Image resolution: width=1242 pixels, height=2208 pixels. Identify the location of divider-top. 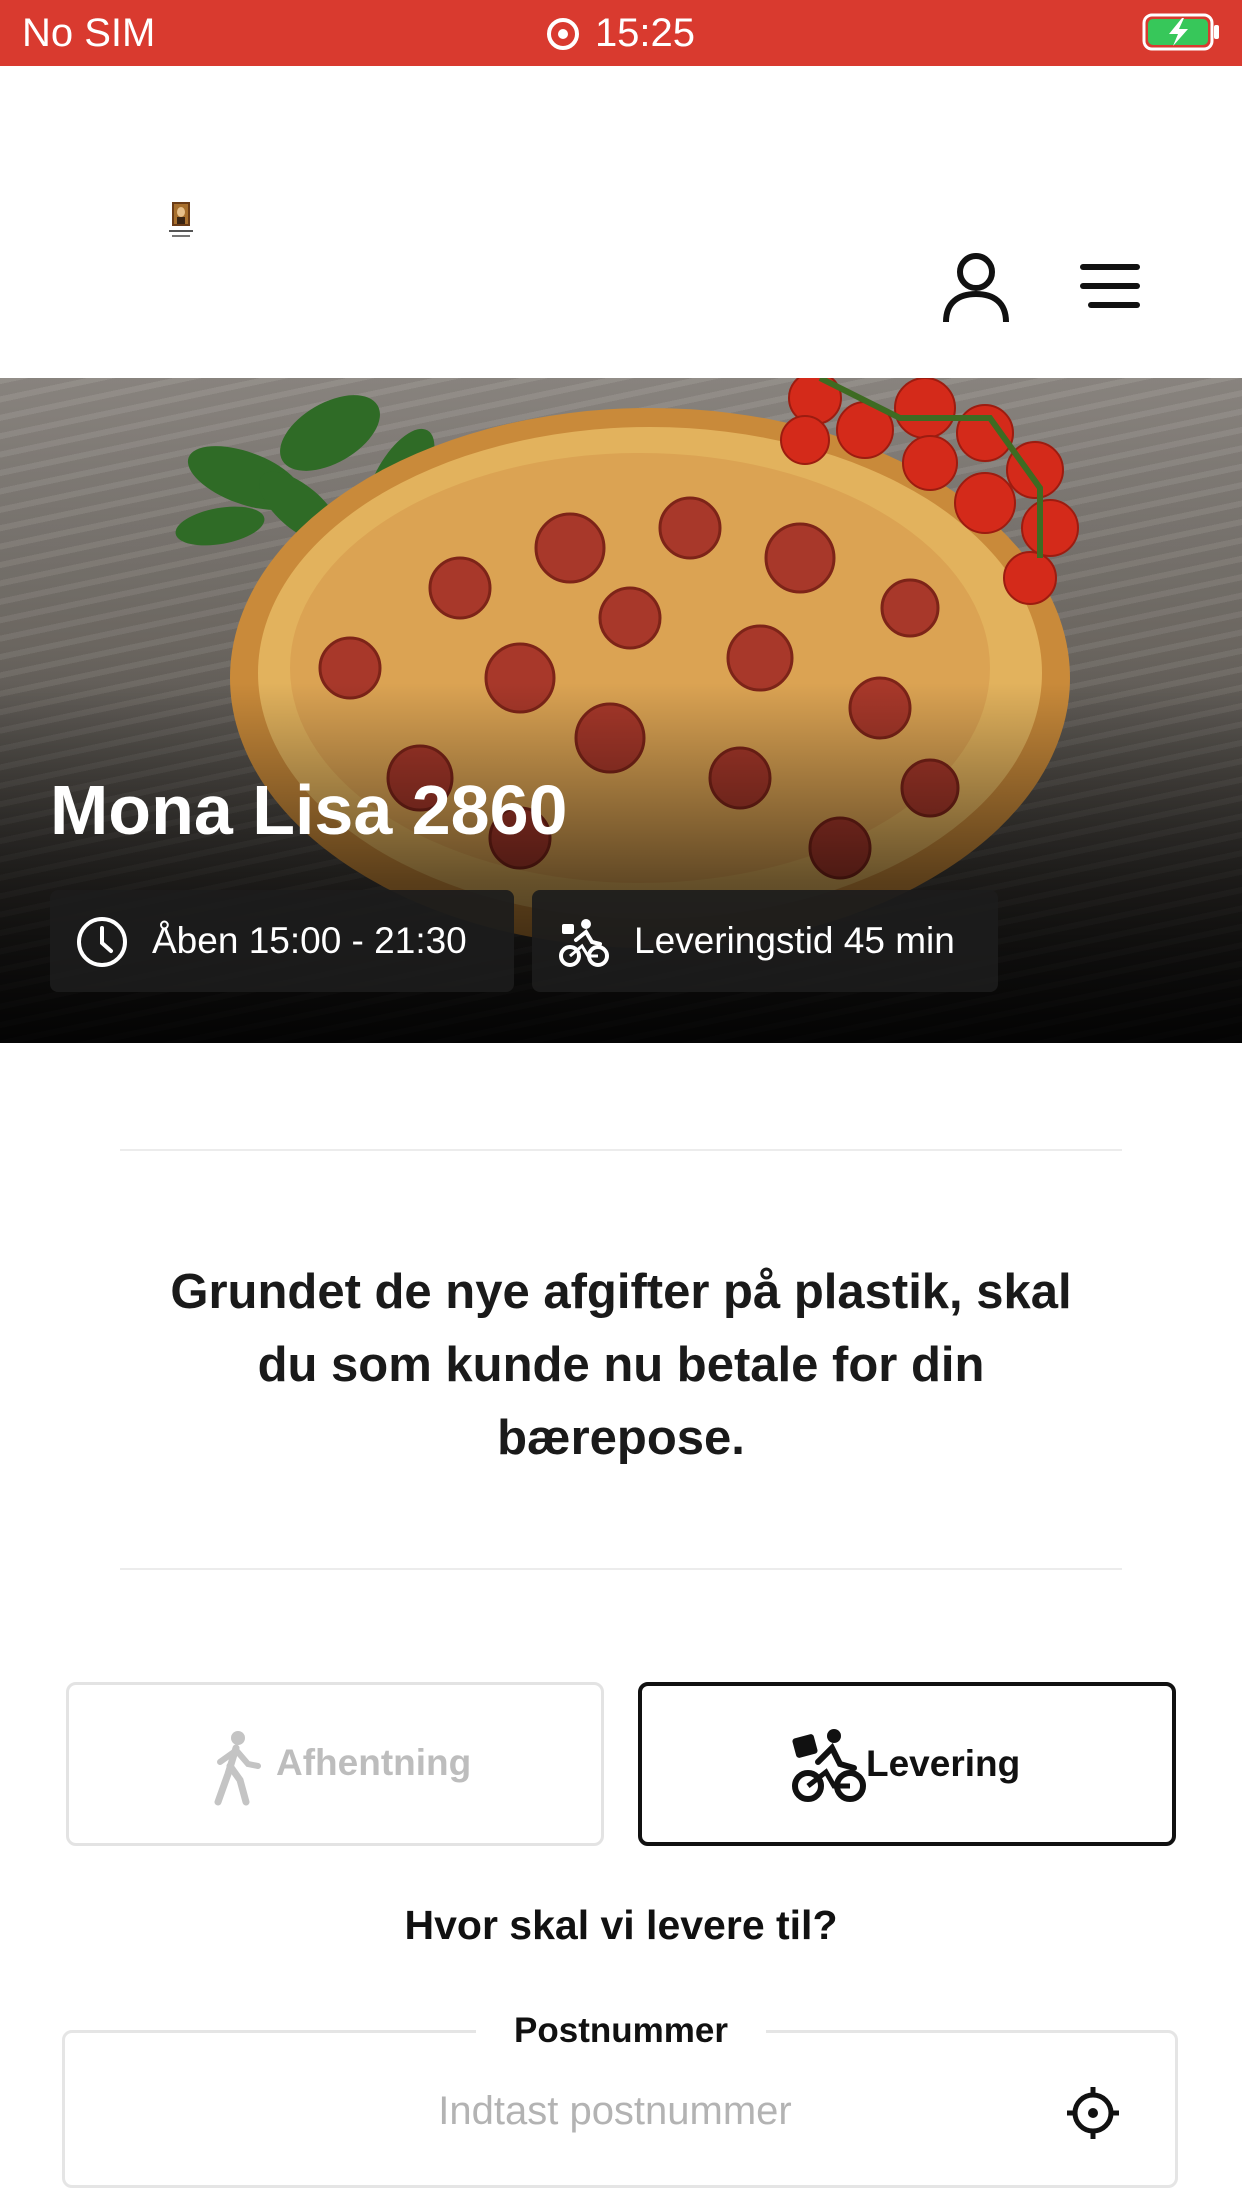
(621, 1150).